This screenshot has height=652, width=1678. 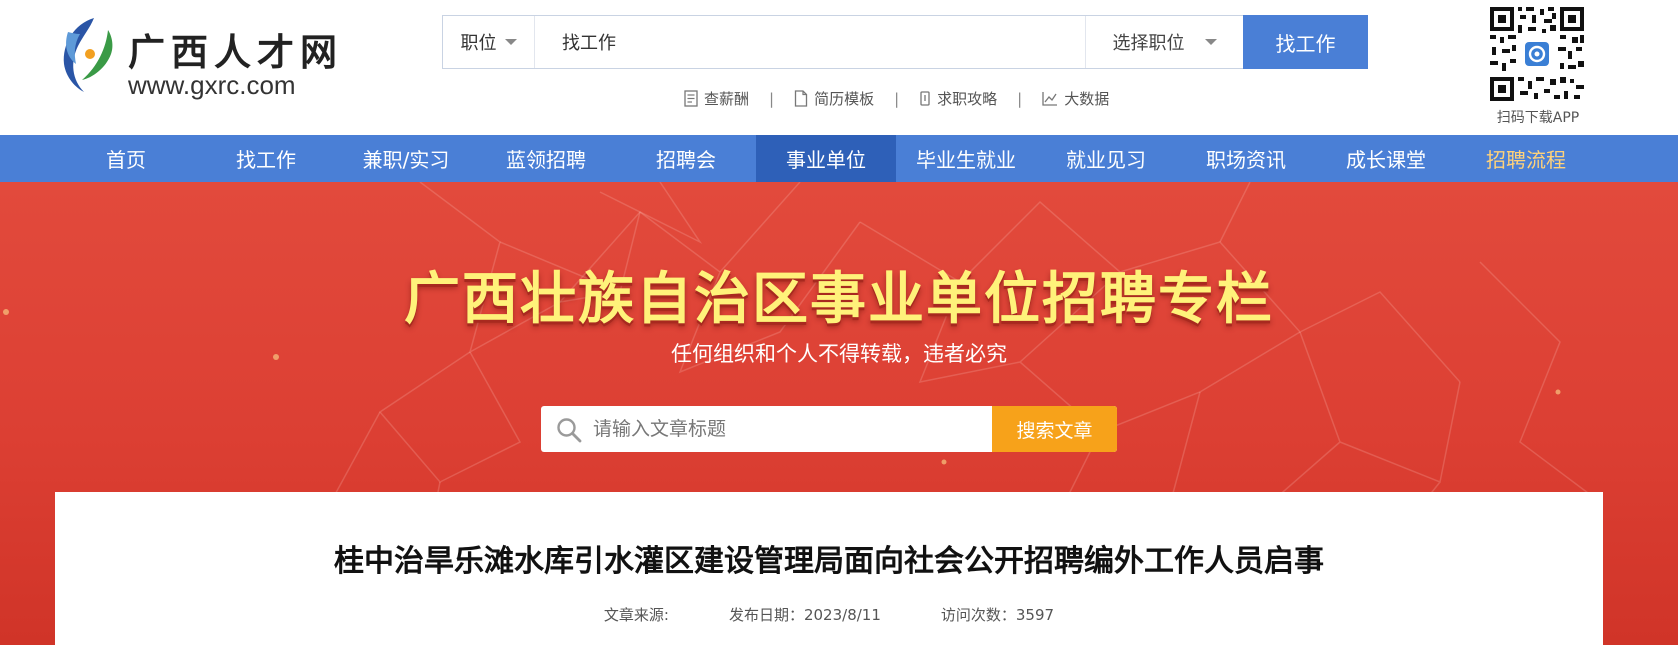 What do you see at coordinates (1305, 42) in the screenshot?
I see `find-job-button: 找工作` at bounding box center [1305, 42].